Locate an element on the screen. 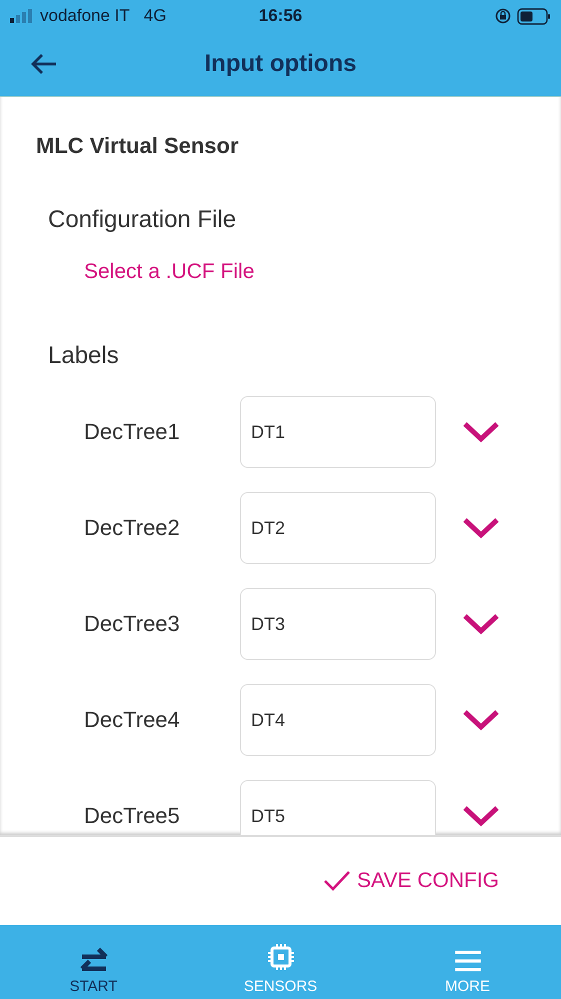  section-heading: Labels is located at coordinates (83, 356).